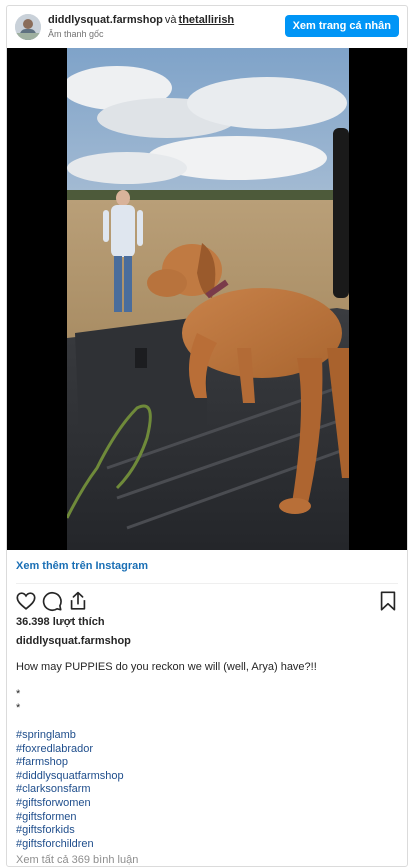  Describe the element at coordinates (170, 20) in the screenshot. I see `author-connector: và` at that location.